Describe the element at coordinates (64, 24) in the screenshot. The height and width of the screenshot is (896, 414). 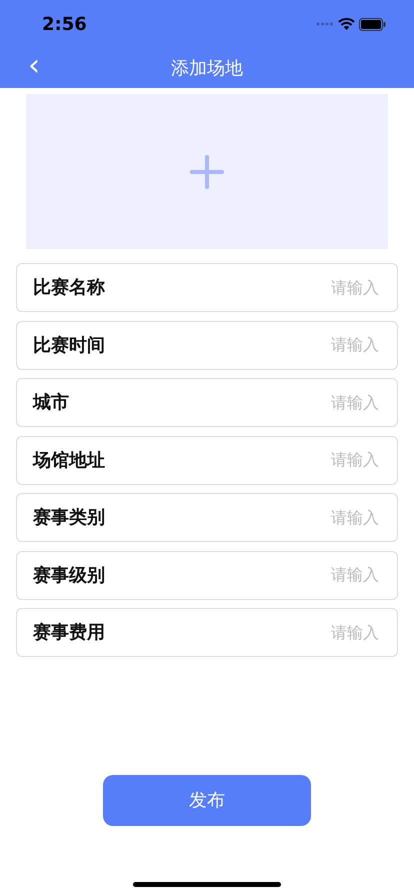
I see `status-time: 2:56` at that location.